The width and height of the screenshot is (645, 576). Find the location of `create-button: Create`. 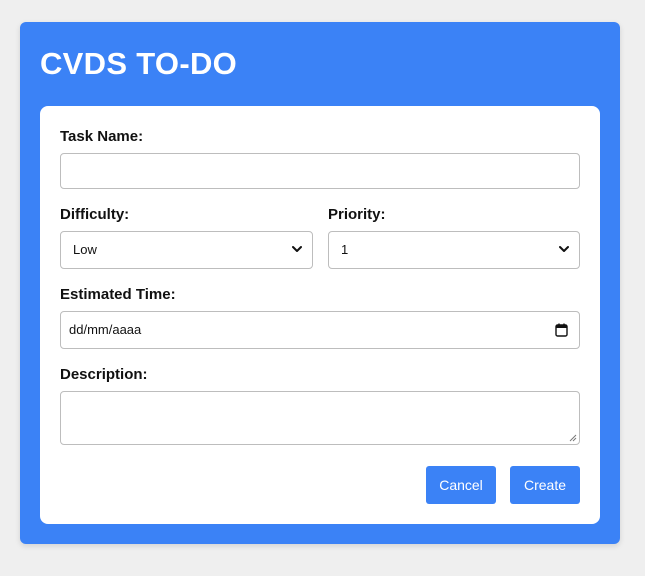

create-button: Create is located at coordinates (545, 485).